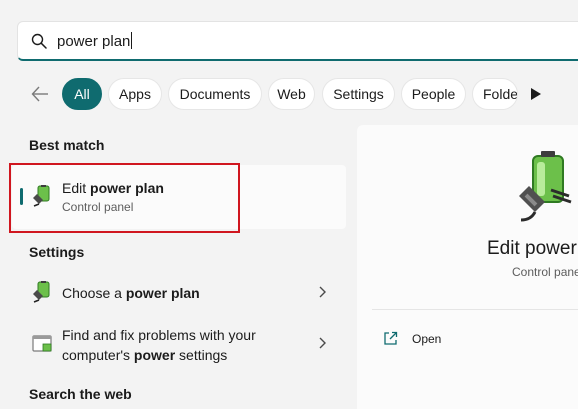 This screenshot has width=578, height=409. What do you see at coordinates (124, 198) in the screenshot?
I see `annotation-highlight-box` at bounding box center [124, 198].